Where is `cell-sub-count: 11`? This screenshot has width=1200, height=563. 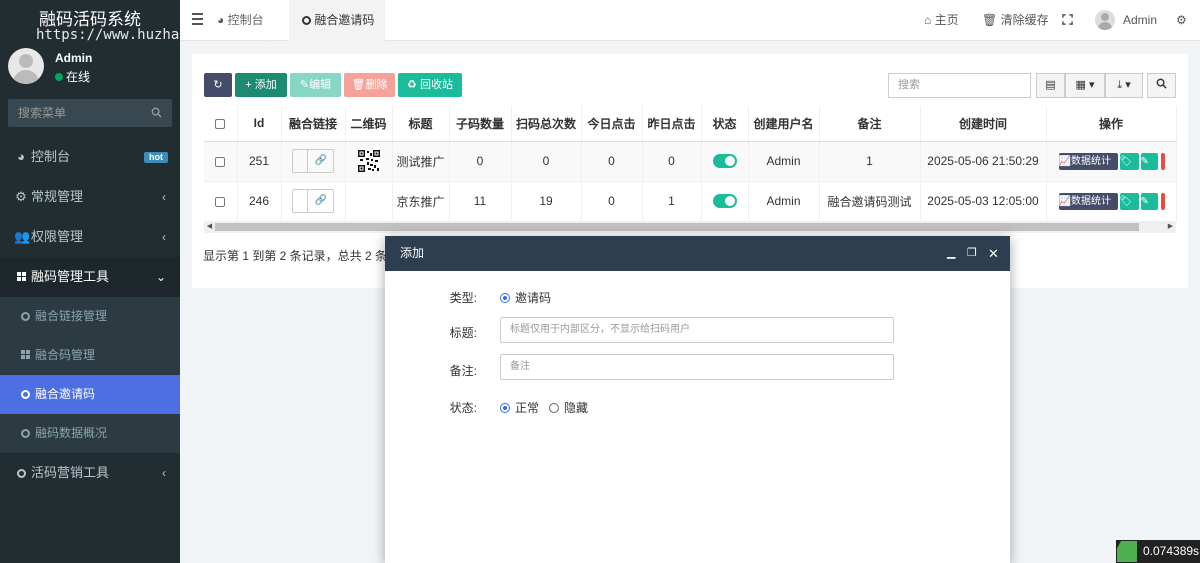 cell-sub-count: 11 is located at coordinates (480, 201).